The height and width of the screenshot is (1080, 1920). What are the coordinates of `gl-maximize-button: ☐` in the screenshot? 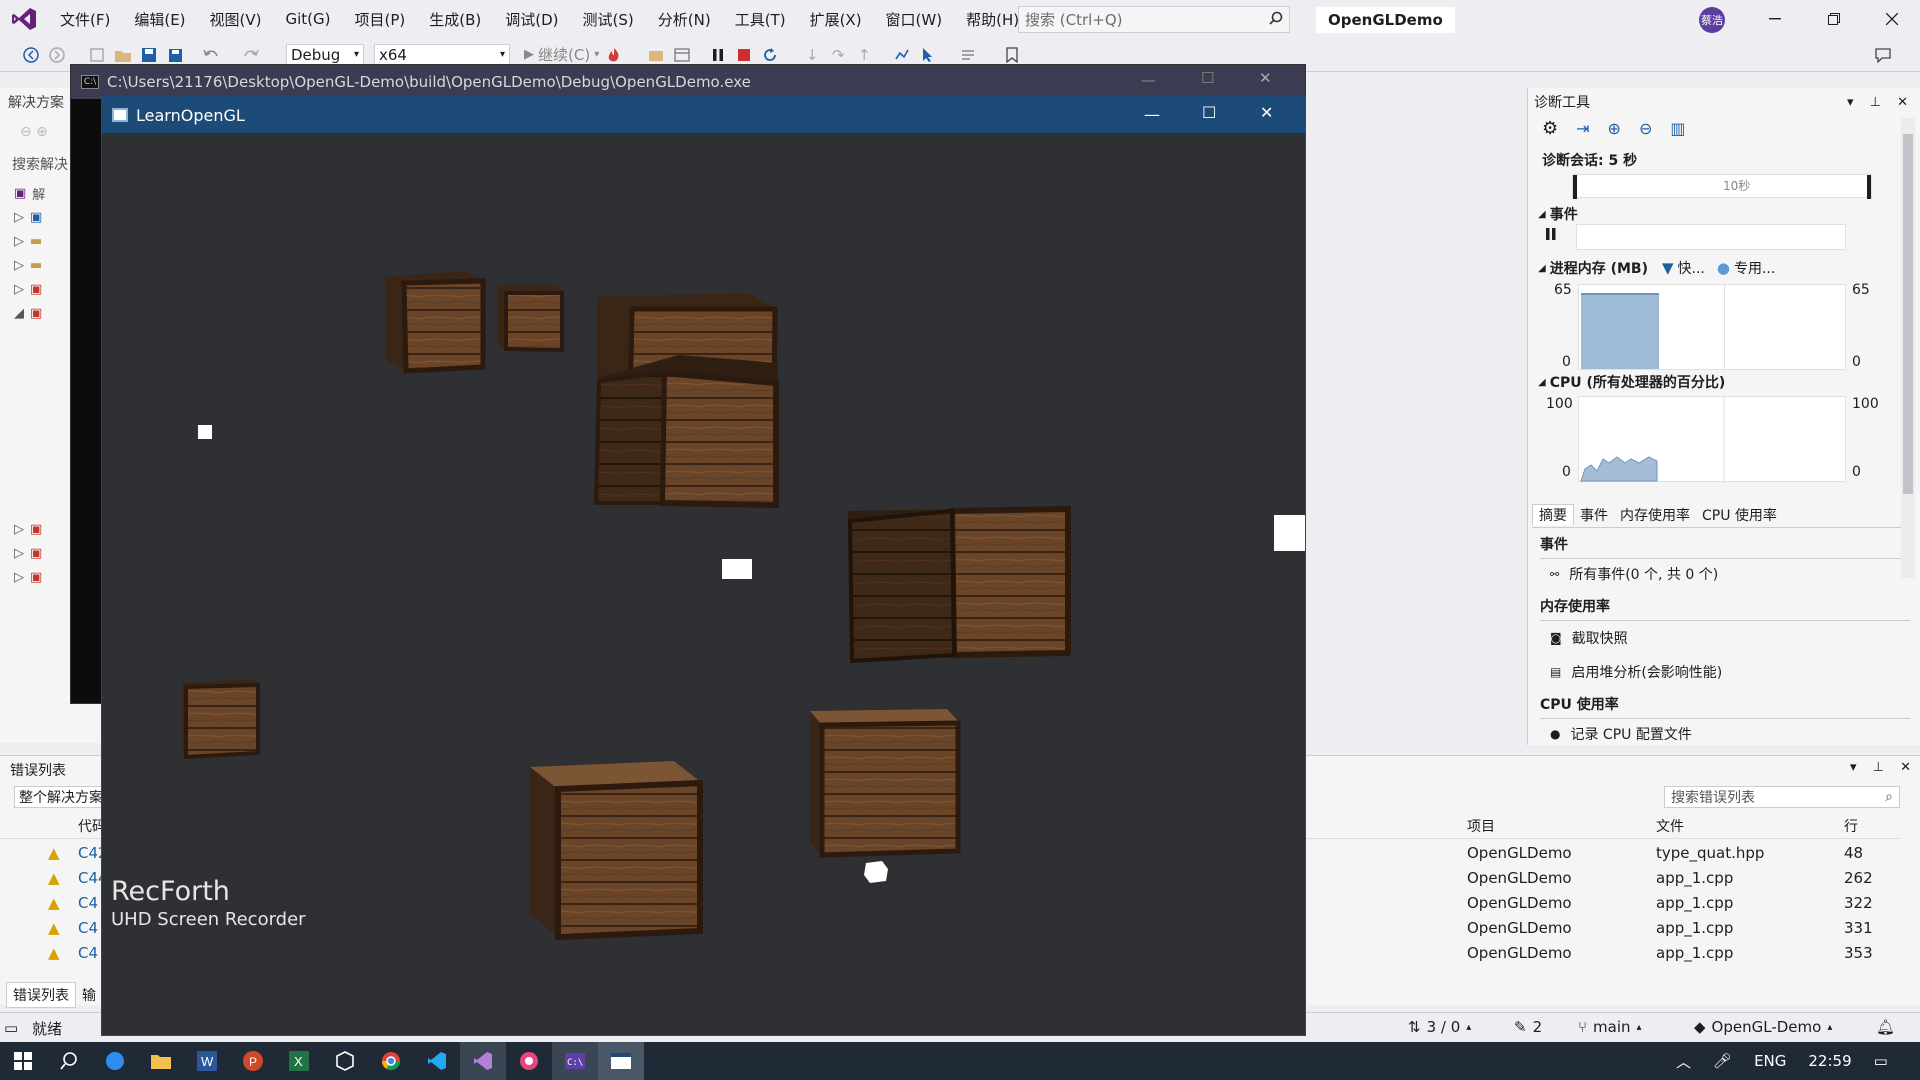 It's located at (1209, 112).